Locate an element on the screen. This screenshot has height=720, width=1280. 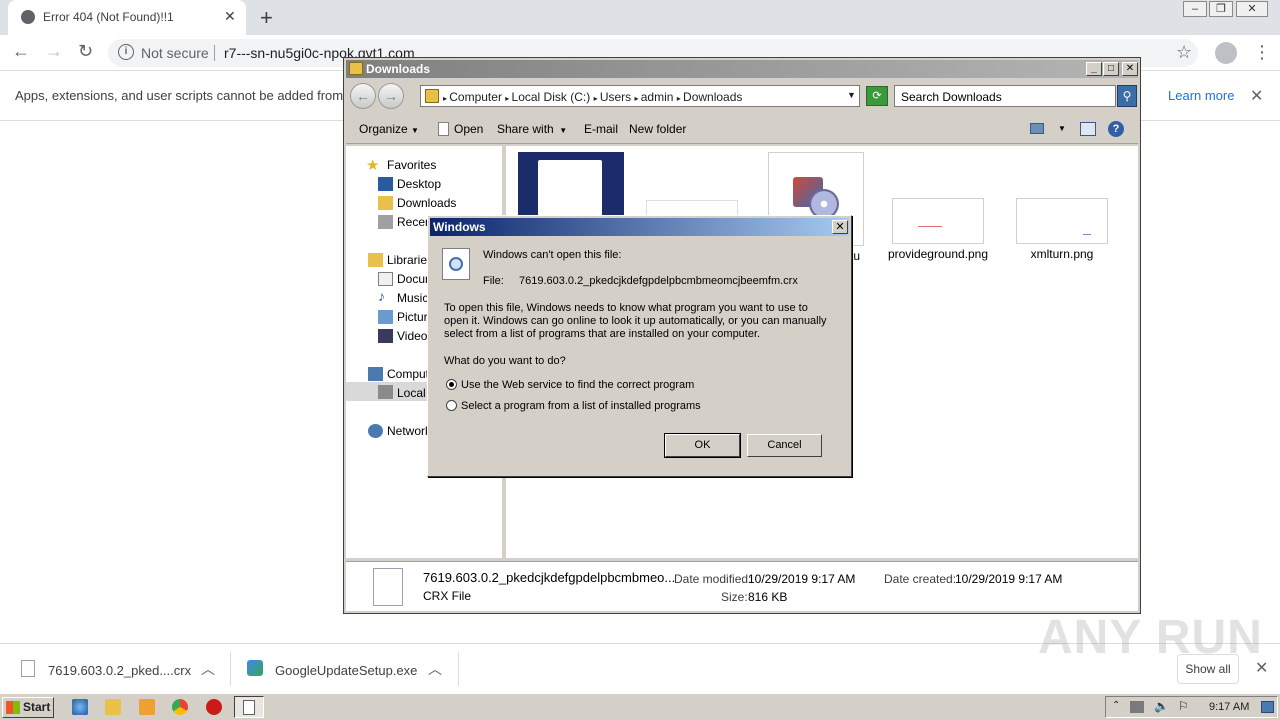
browser-tab: Error 404 (Not Found)!!1 ✕ is located at coordinates (127, 17).